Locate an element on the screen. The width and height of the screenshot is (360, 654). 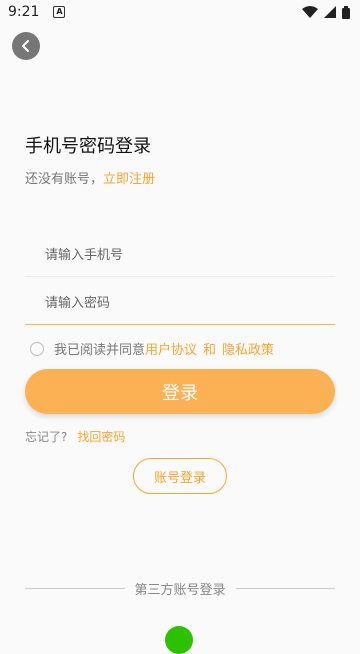
status-time: 9:21 is located at coordinates (24, 12).